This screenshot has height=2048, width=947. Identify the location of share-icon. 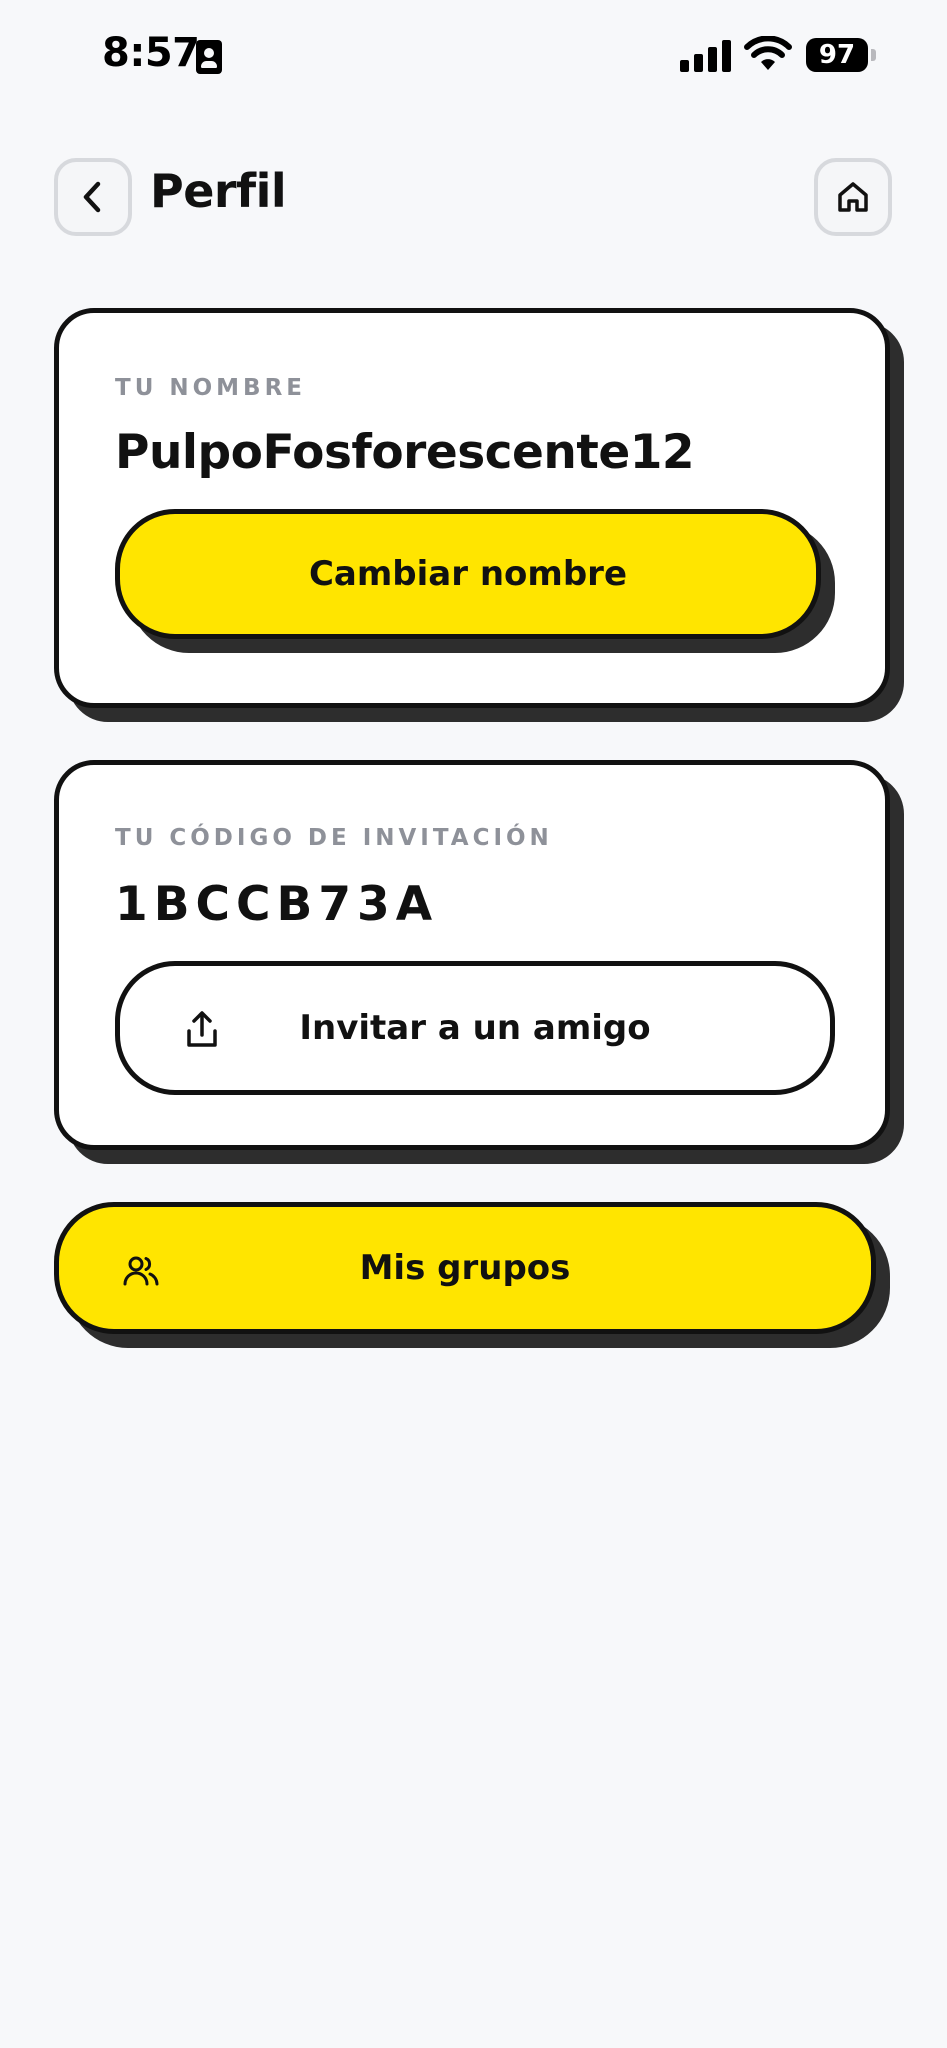
(202, 1030).